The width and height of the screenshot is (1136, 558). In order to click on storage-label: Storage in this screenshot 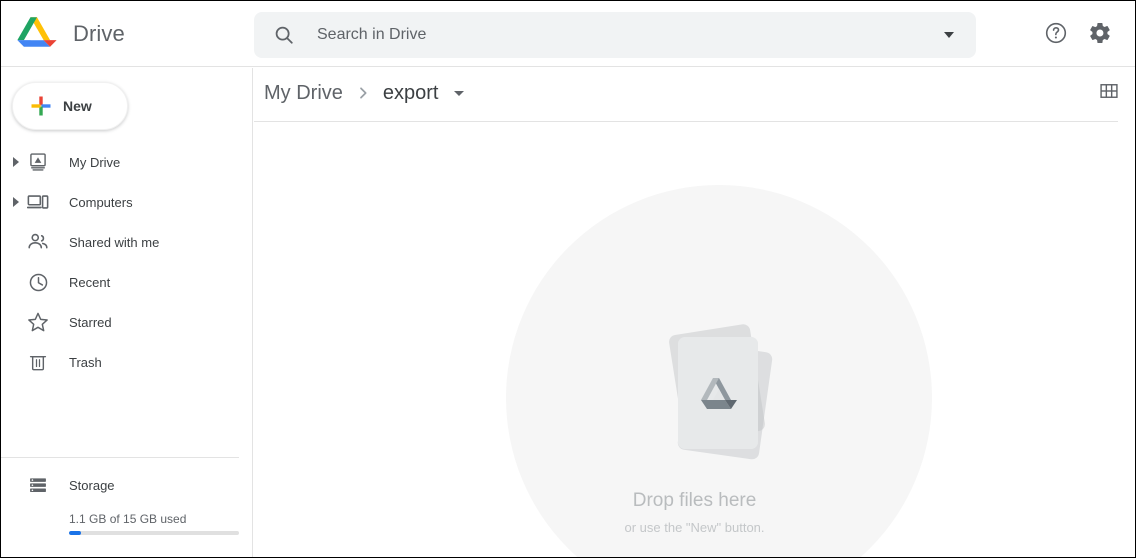, I will do `click(92, 485)`.